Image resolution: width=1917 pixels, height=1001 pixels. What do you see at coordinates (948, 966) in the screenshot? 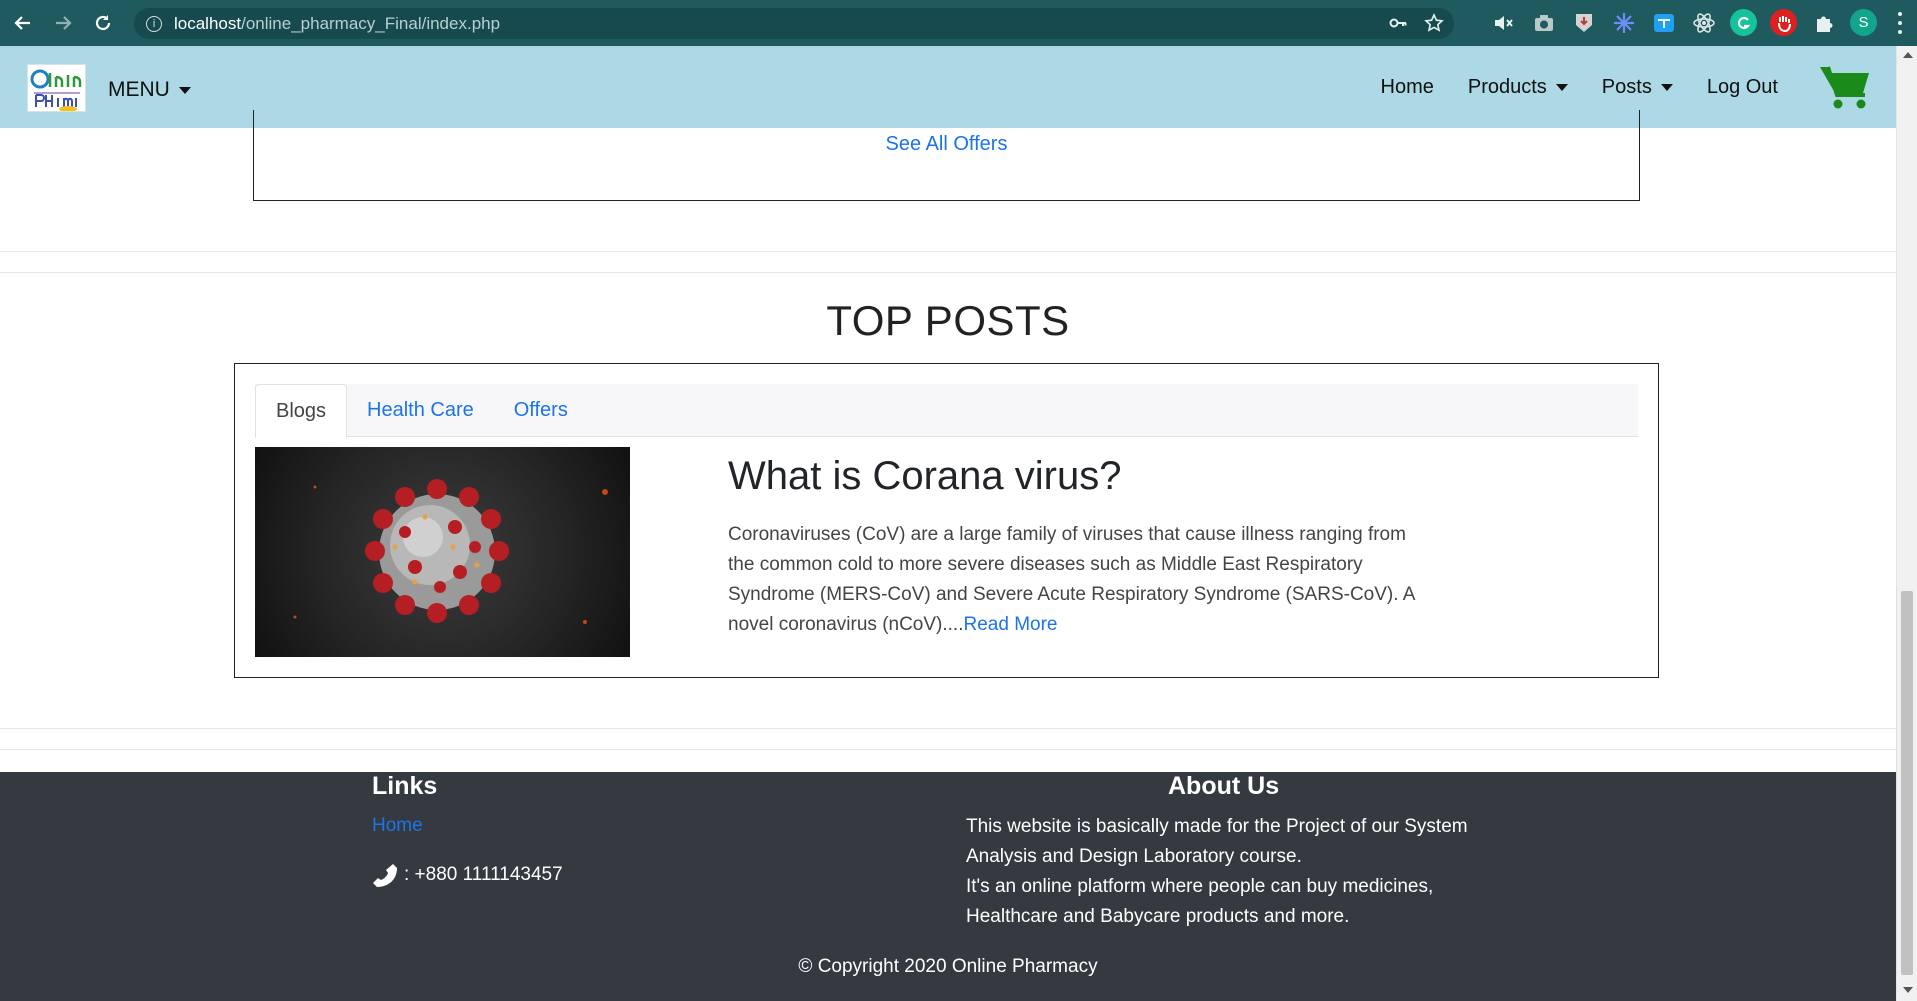
I see `copyright-text: © Copyright 2020 Online Pharmacy` at bounding box center [948, 966].